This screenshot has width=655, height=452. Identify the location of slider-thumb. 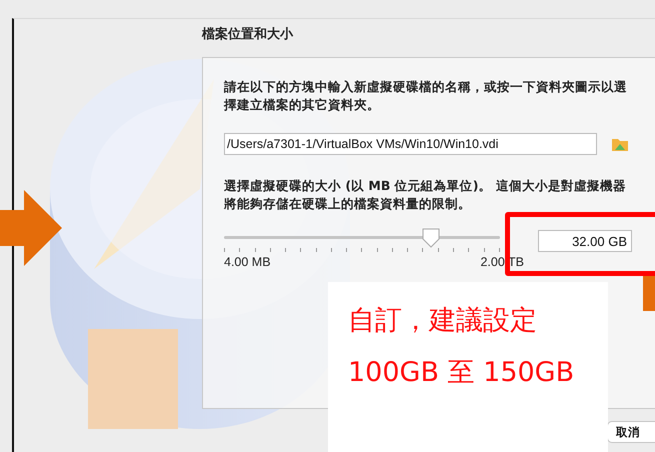
(431, 238).